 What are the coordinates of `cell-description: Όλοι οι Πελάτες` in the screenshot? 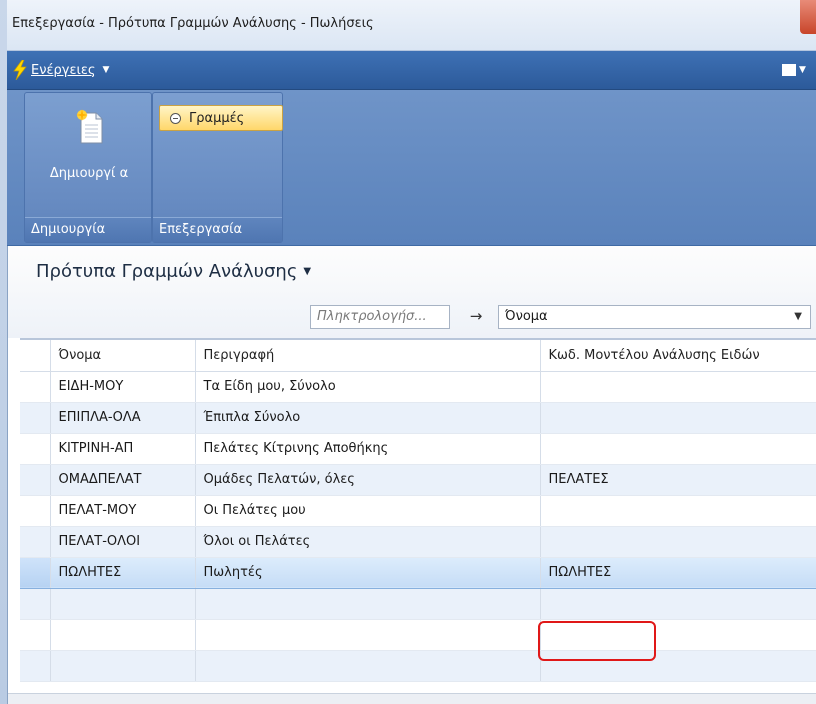 It's located at (368, 542).